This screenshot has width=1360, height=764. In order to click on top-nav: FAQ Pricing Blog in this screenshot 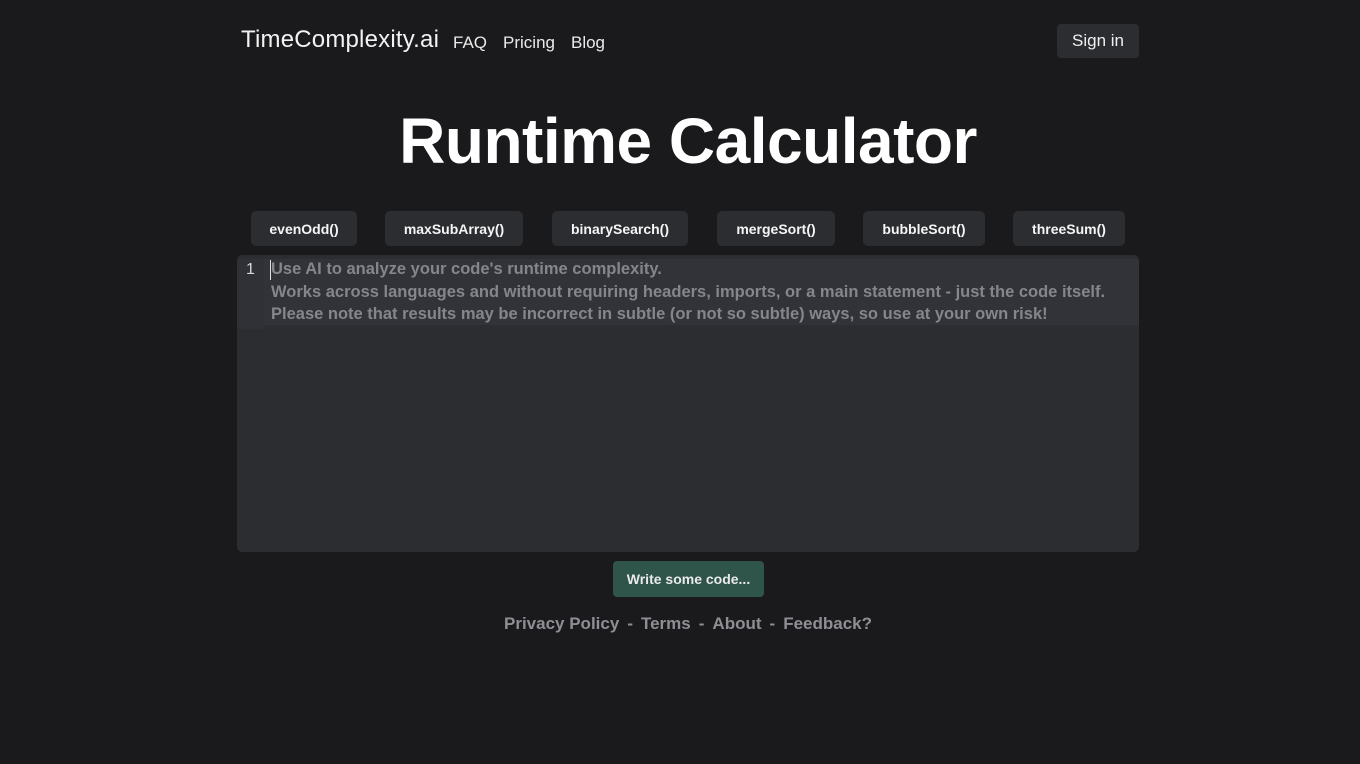, I will do `click(529, 43)`.